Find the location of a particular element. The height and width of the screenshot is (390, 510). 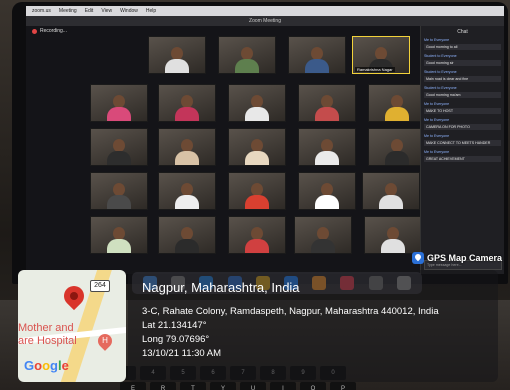

google-logo: Google is located at coordinates (46, 365).